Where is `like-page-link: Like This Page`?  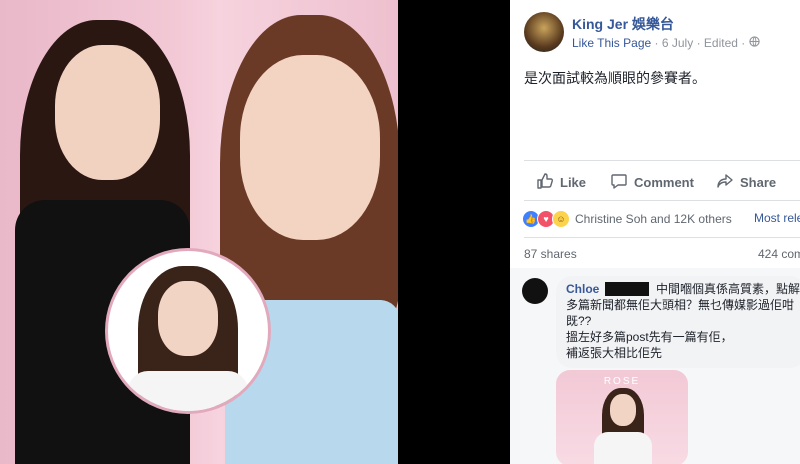
like-page-link: Like This Page is located at coordinates (611, 43).